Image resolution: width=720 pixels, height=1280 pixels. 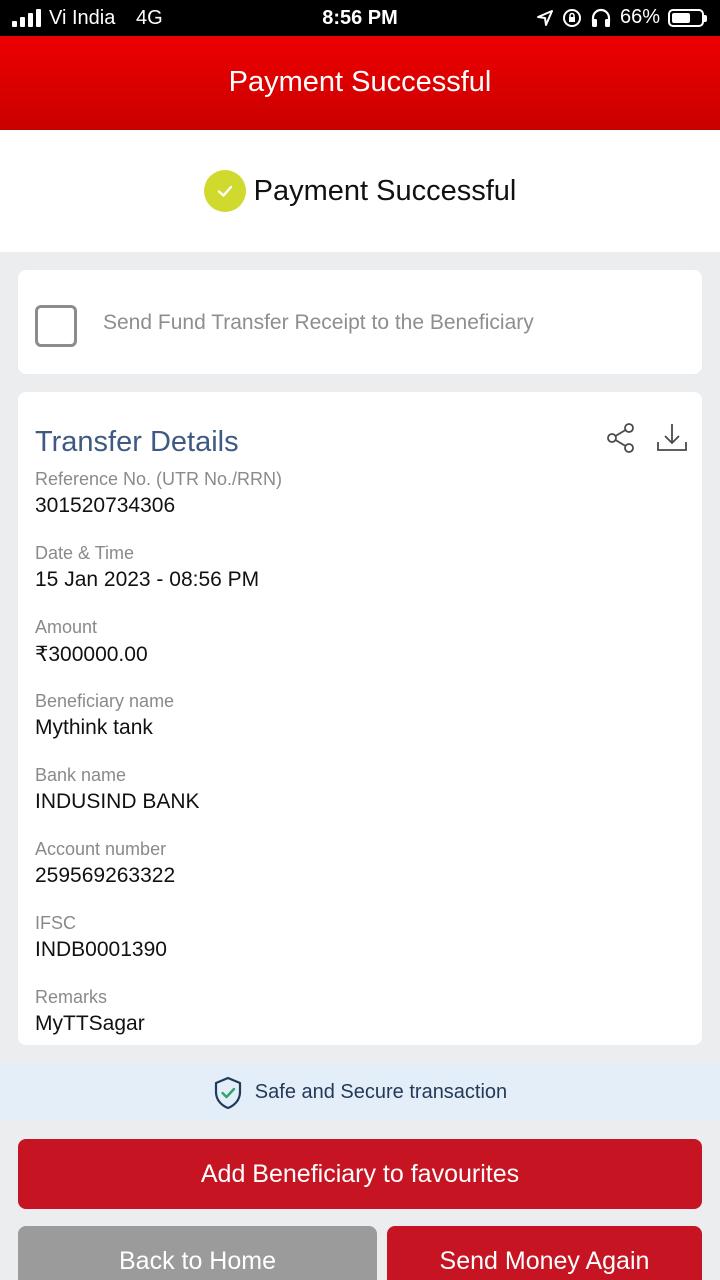 I want to click on success-banner: Payment Successful, so click(x=360, y=191).